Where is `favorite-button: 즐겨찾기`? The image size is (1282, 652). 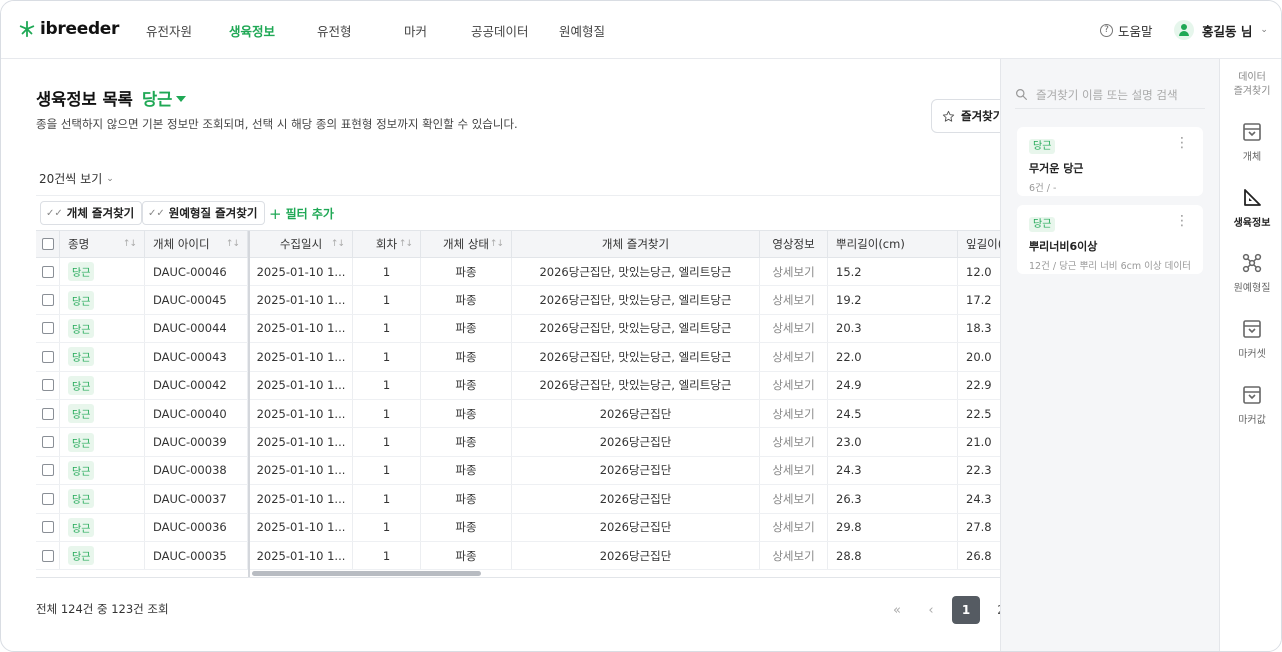 favorite-button: 즐겨찾기 is located at coordinates (965, 116).